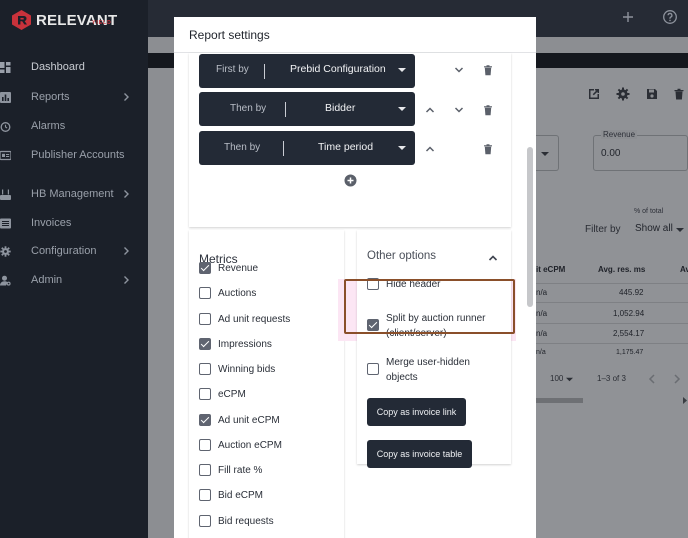 The width and height of the screenshot is (688, 538). Describe the element at coordinates (102, 23) in the screenshot. I see `brand-subname: YIELD` at that location.